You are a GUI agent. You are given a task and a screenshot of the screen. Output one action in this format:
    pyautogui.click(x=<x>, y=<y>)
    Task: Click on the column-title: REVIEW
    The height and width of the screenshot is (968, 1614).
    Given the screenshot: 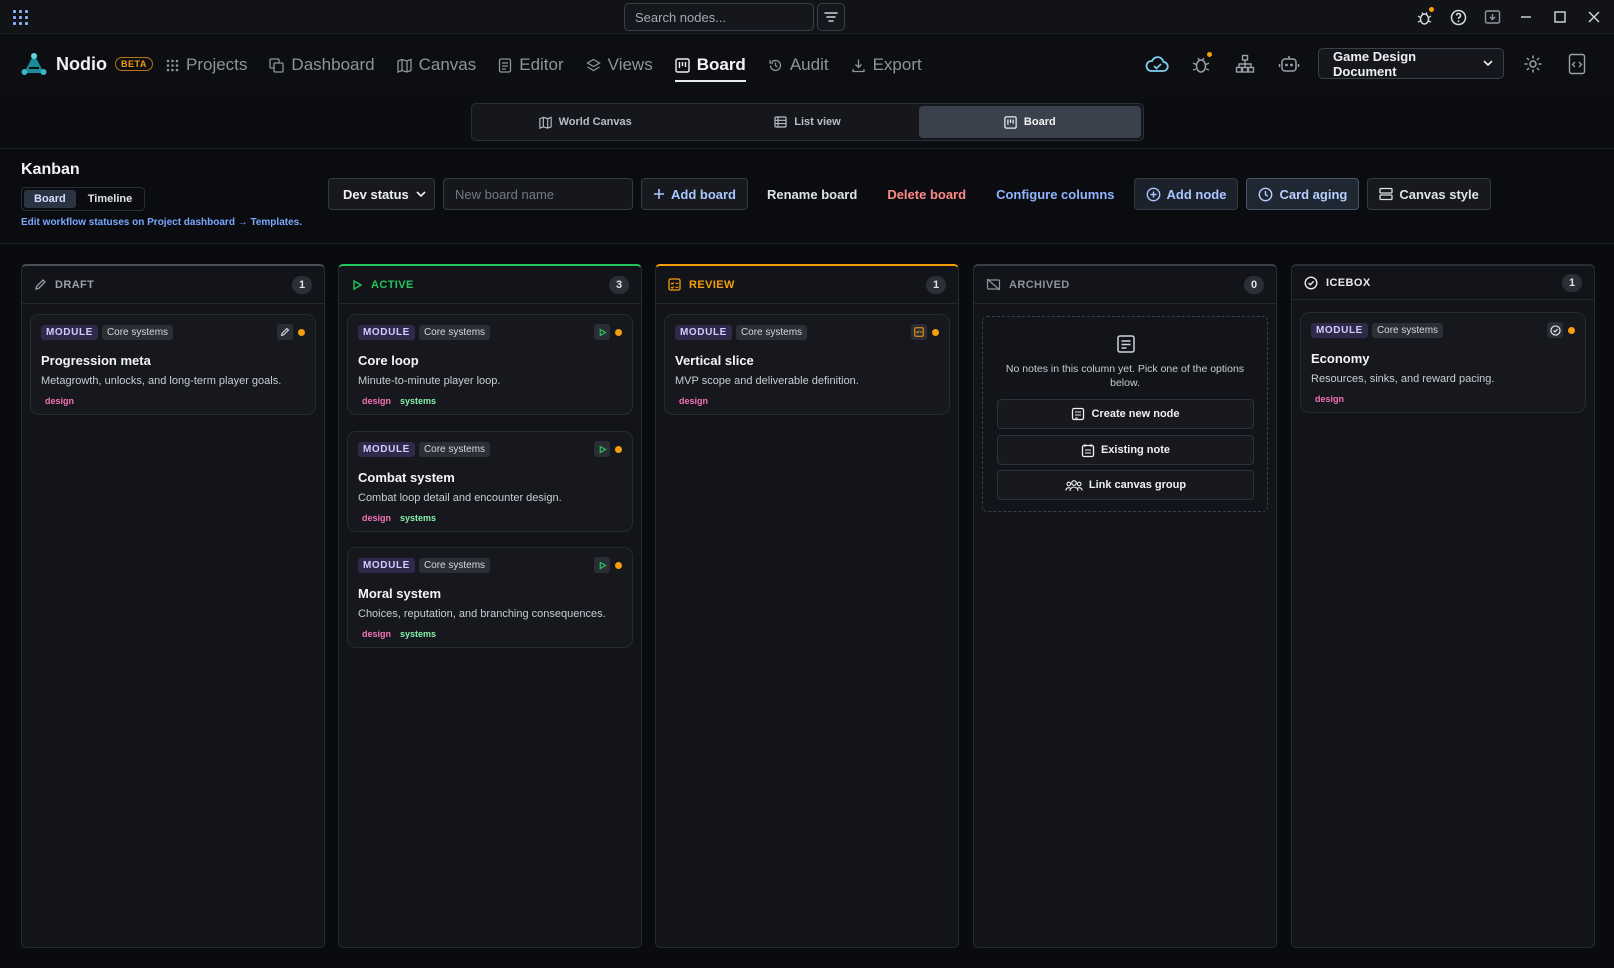 What is the action you would take?
    pyautogui.click(x=712, y=284)
    